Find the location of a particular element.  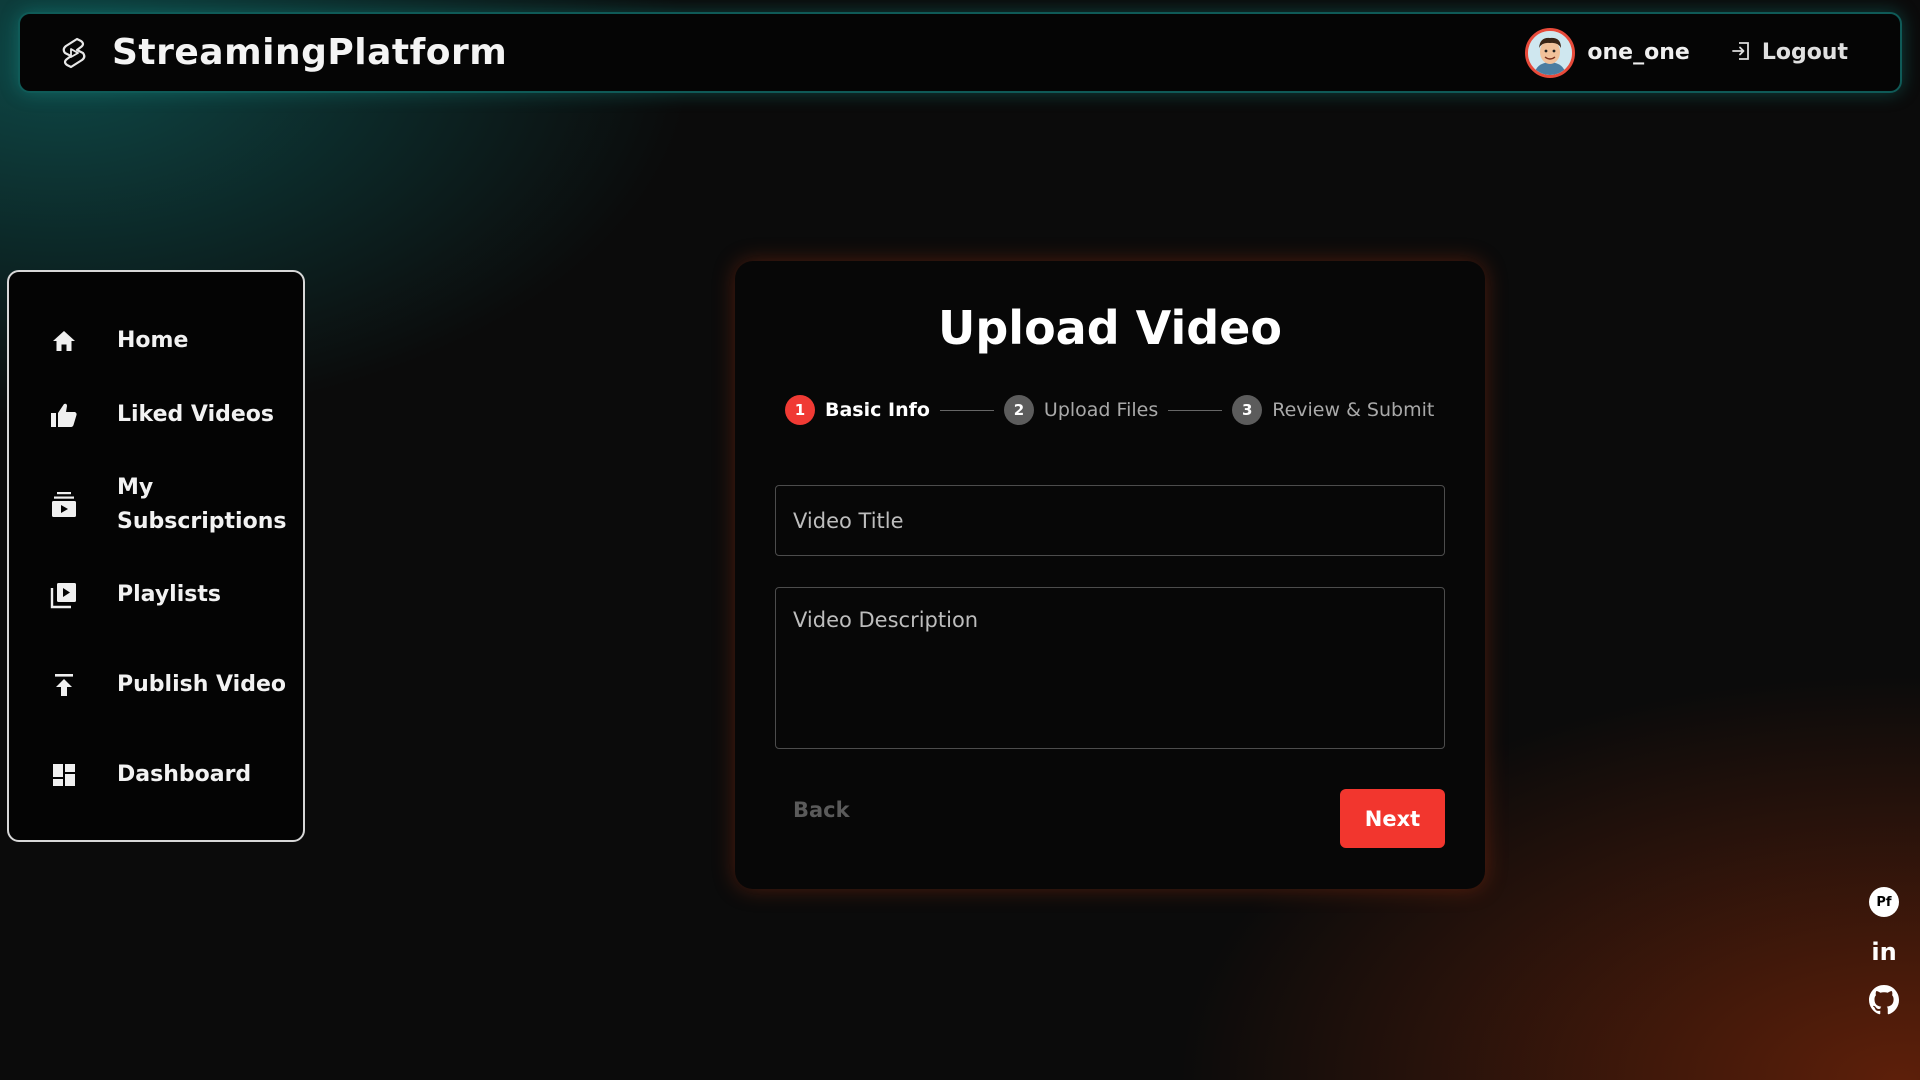

avatar is located at coordinates (1550, 52).